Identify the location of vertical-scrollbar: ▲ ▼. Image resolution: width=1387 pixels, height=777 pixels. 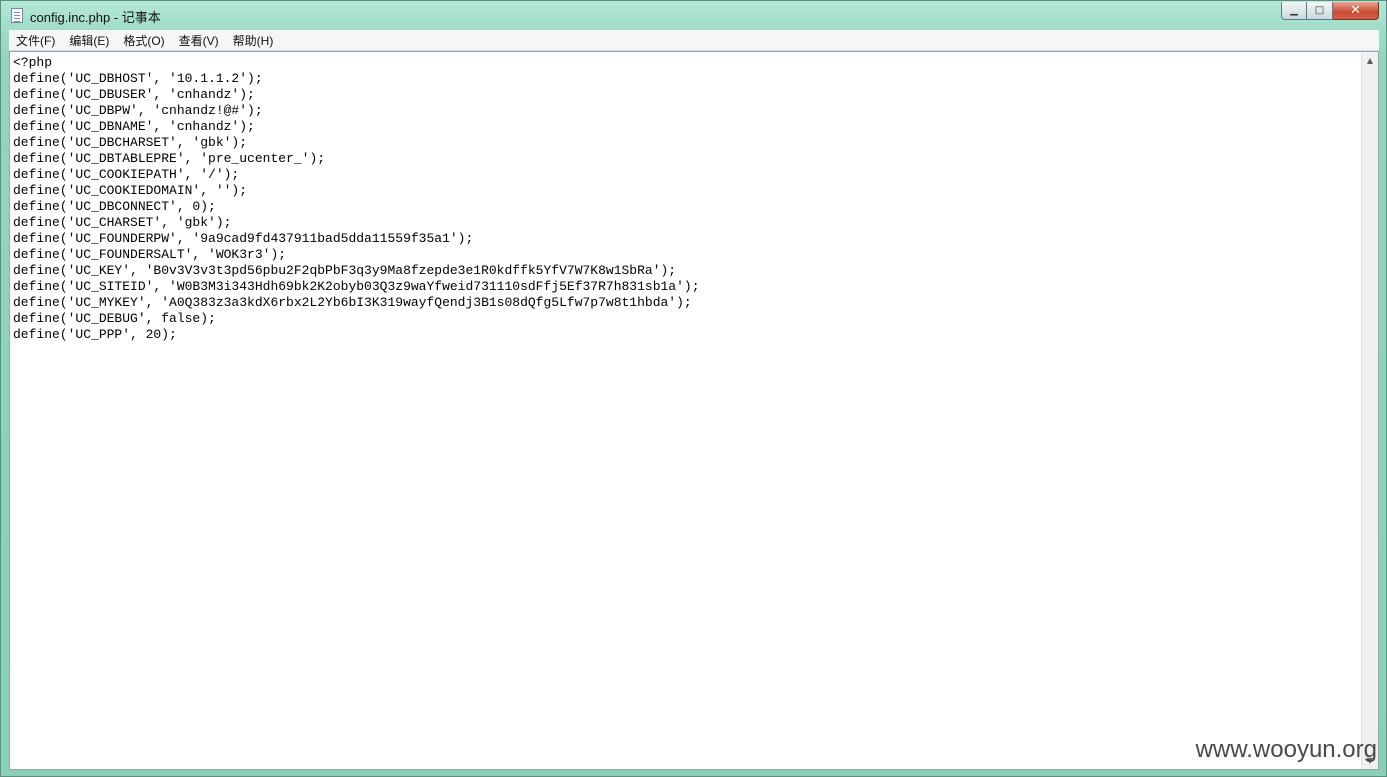
(1369, 410).